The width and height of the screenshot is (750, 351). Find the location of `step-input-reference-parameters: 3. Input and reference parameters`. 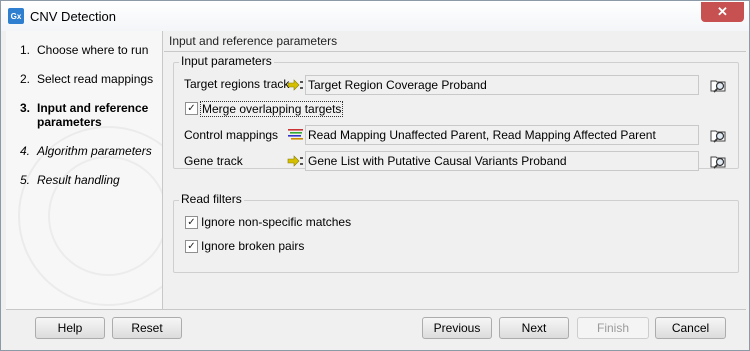

step-input-reference-parameters: 3. Input and reference parameters is located at coordinates (90, 115).